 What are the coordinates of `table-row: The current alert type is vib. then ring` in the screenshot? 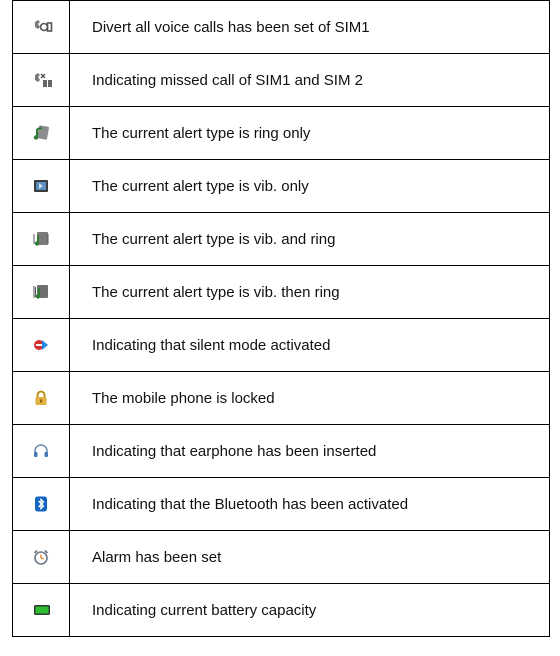 It's located at (281, 292).